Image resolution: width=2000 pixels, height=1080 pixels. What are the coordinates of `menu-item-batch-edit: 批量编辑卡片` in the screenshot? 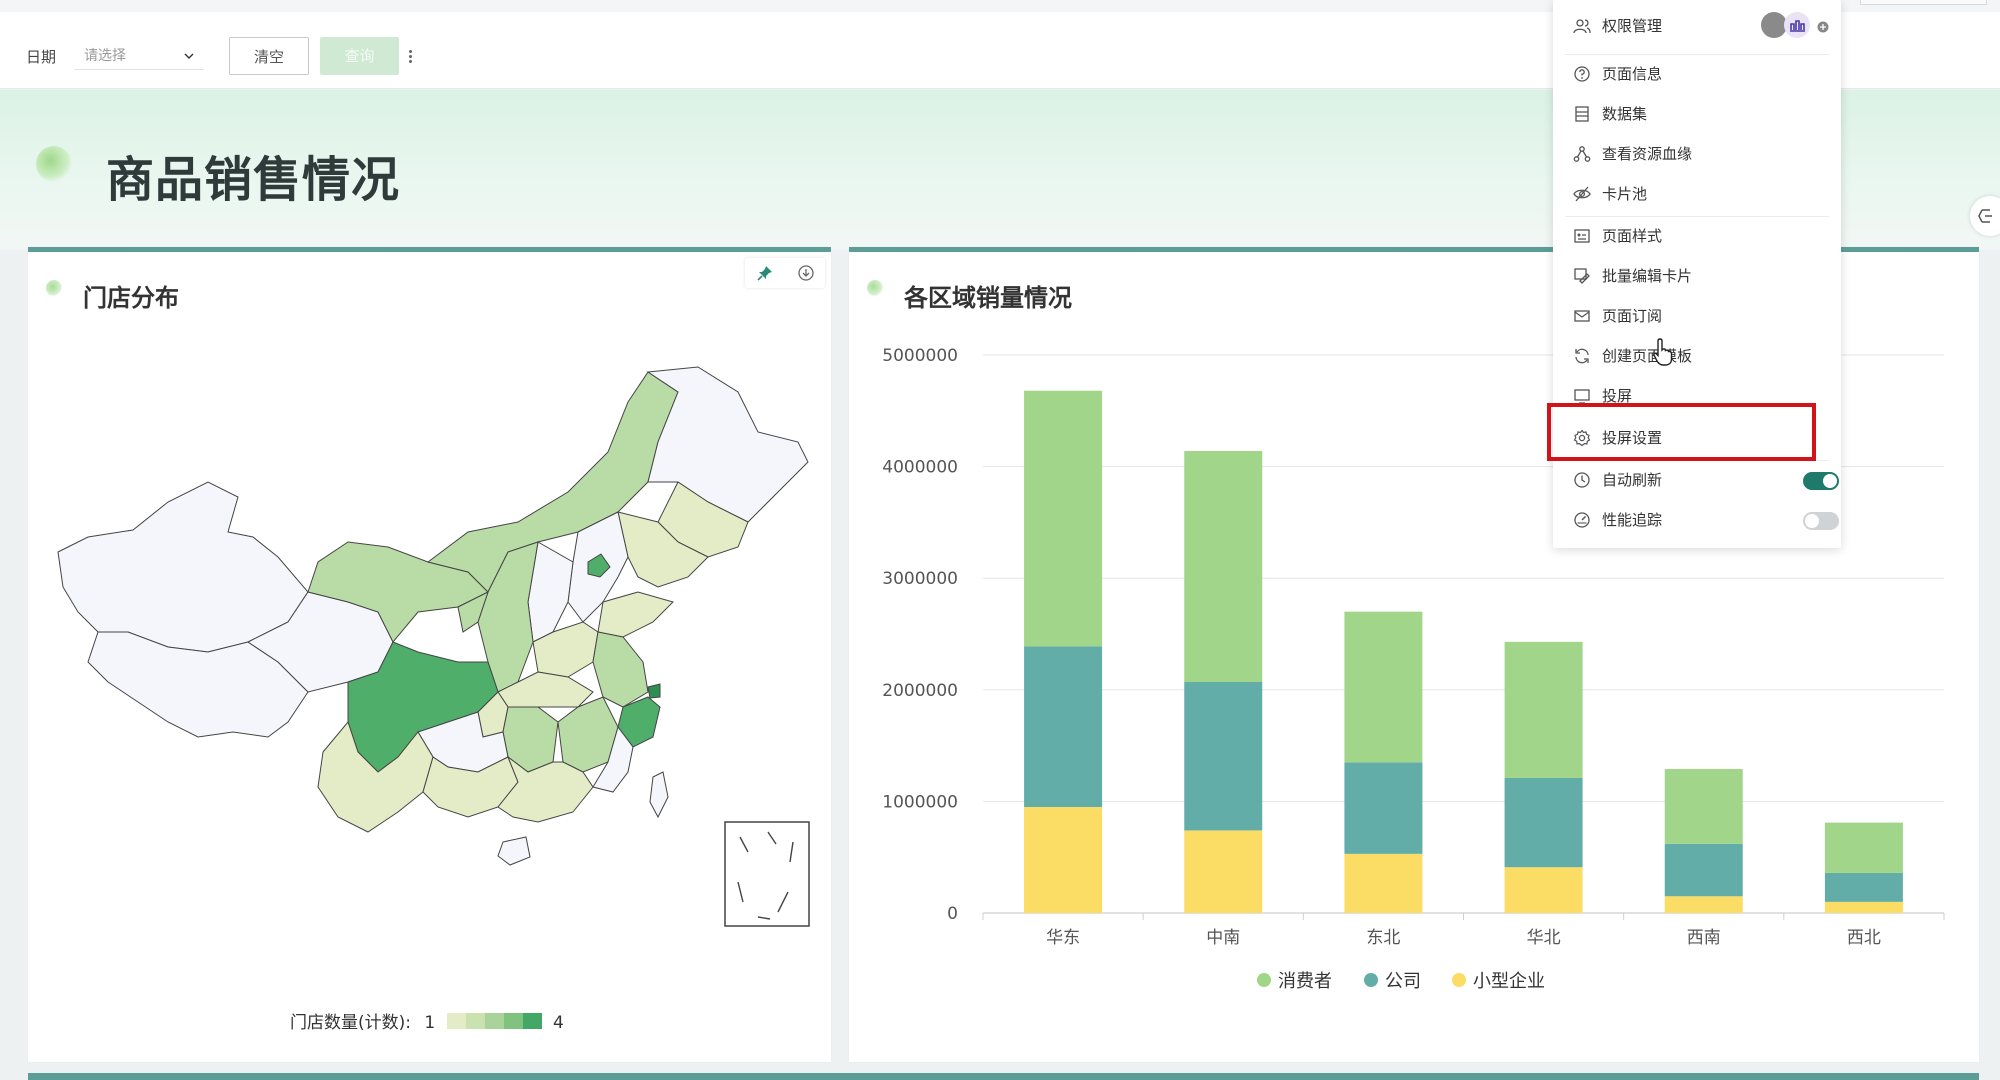 It's located at (1698, 276).